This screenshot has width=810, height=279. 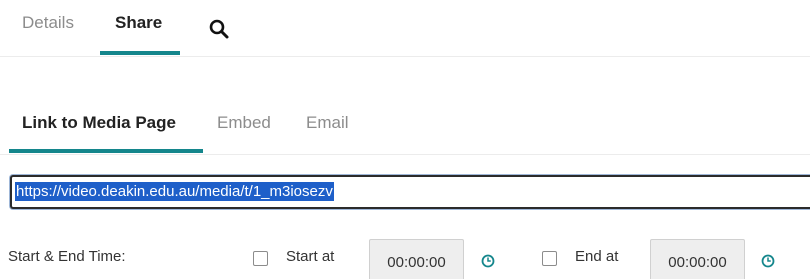 I want to click on start-end-time-label: Start & End Time:, so click(x=67, y=256).